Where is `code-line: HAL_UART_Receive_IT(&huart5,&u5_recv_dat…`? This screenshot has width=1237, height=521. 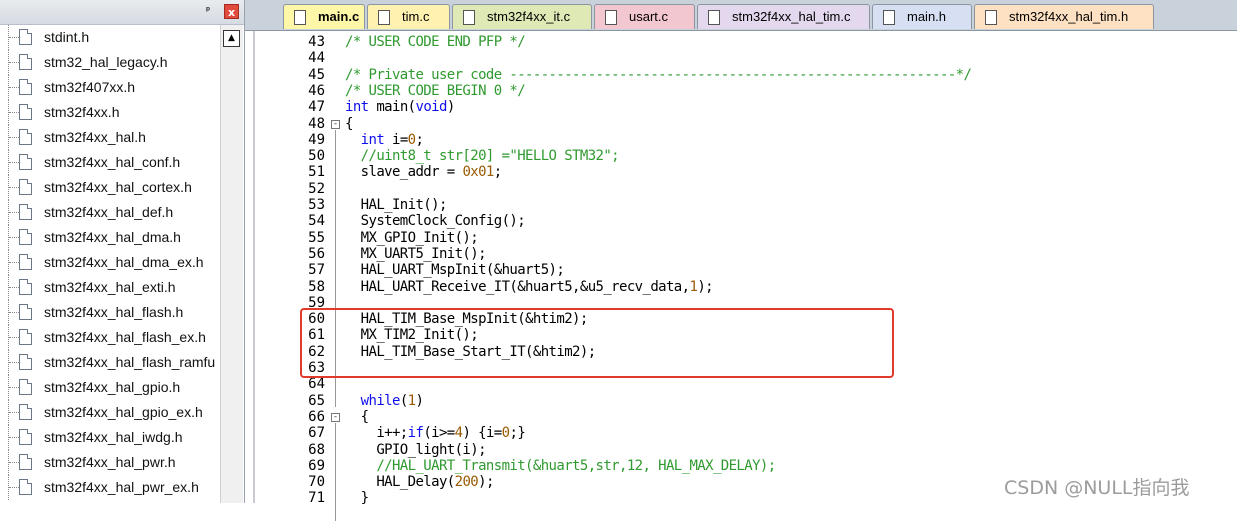 code-line: HAL_UART_Receive_IT(&huart5,&u5_recv_dat… is located at coordinates (529, 287).